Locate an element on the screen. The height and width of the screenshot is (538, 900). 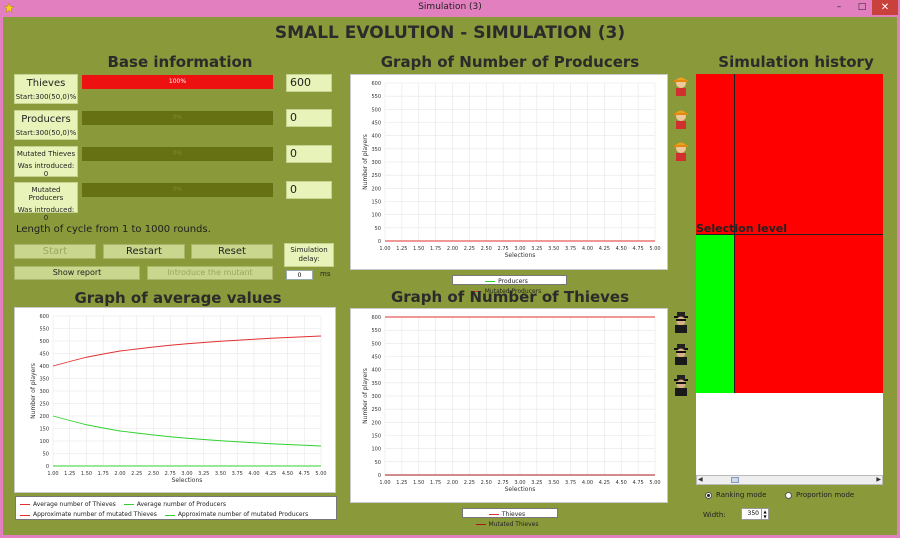
y-tick-label: 500 is located at coordinates (44, 342).